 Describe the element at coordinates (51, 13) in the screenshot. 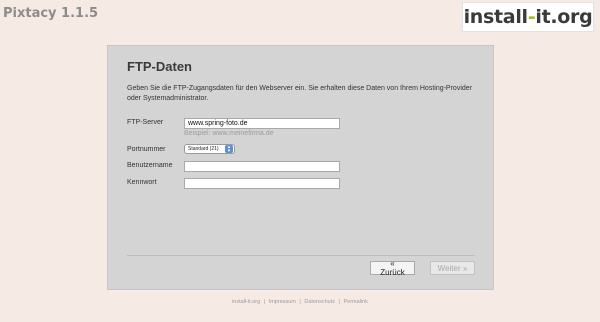

I see `app-title: Pixtacy 1.1.5` at that location.